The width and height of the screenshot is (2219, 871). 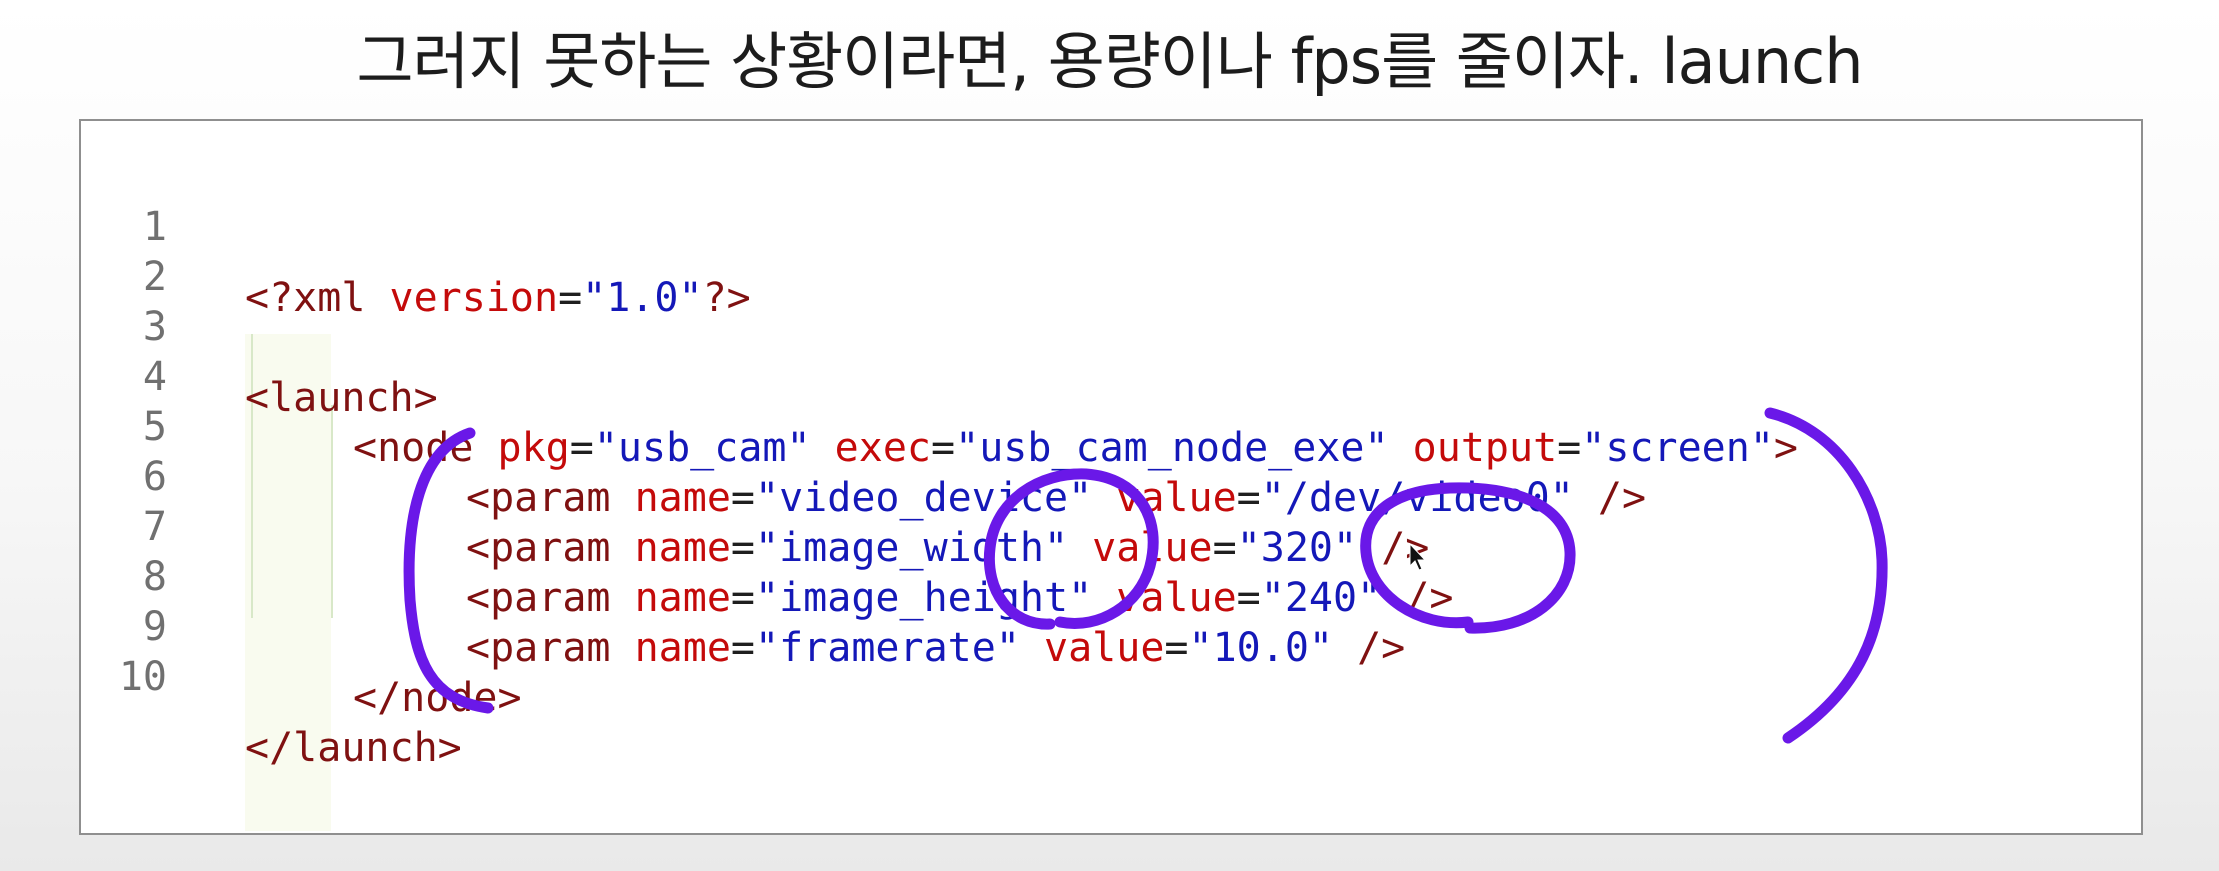 I want to click on code-text: </launch>, so click(x=353, y=748).